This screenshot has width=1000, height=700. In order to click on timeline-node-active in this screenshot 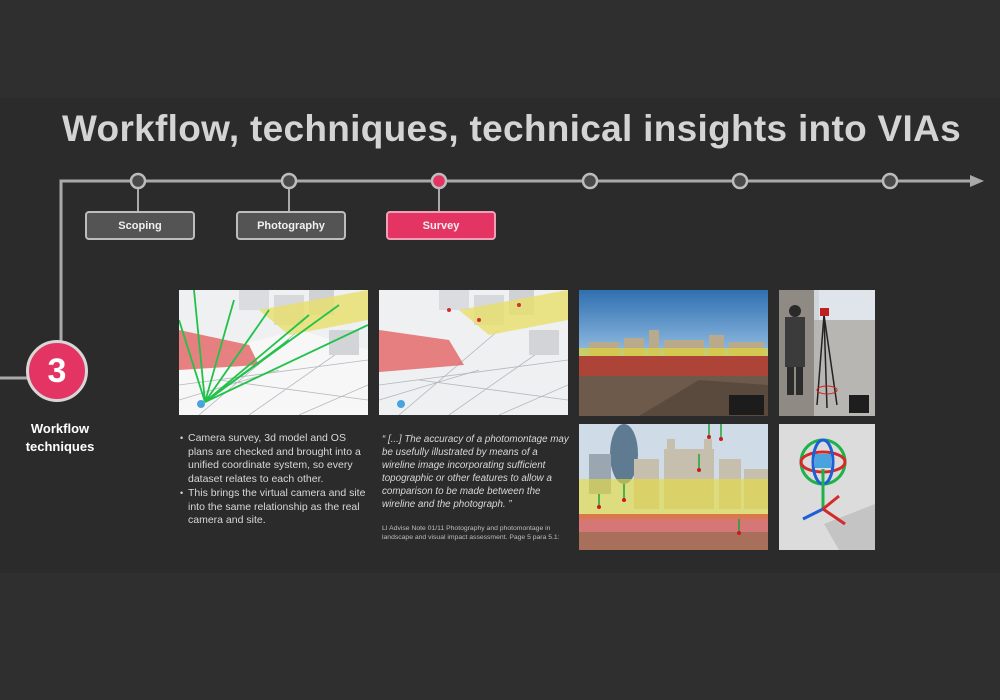, I will do `click(439, 181)`.